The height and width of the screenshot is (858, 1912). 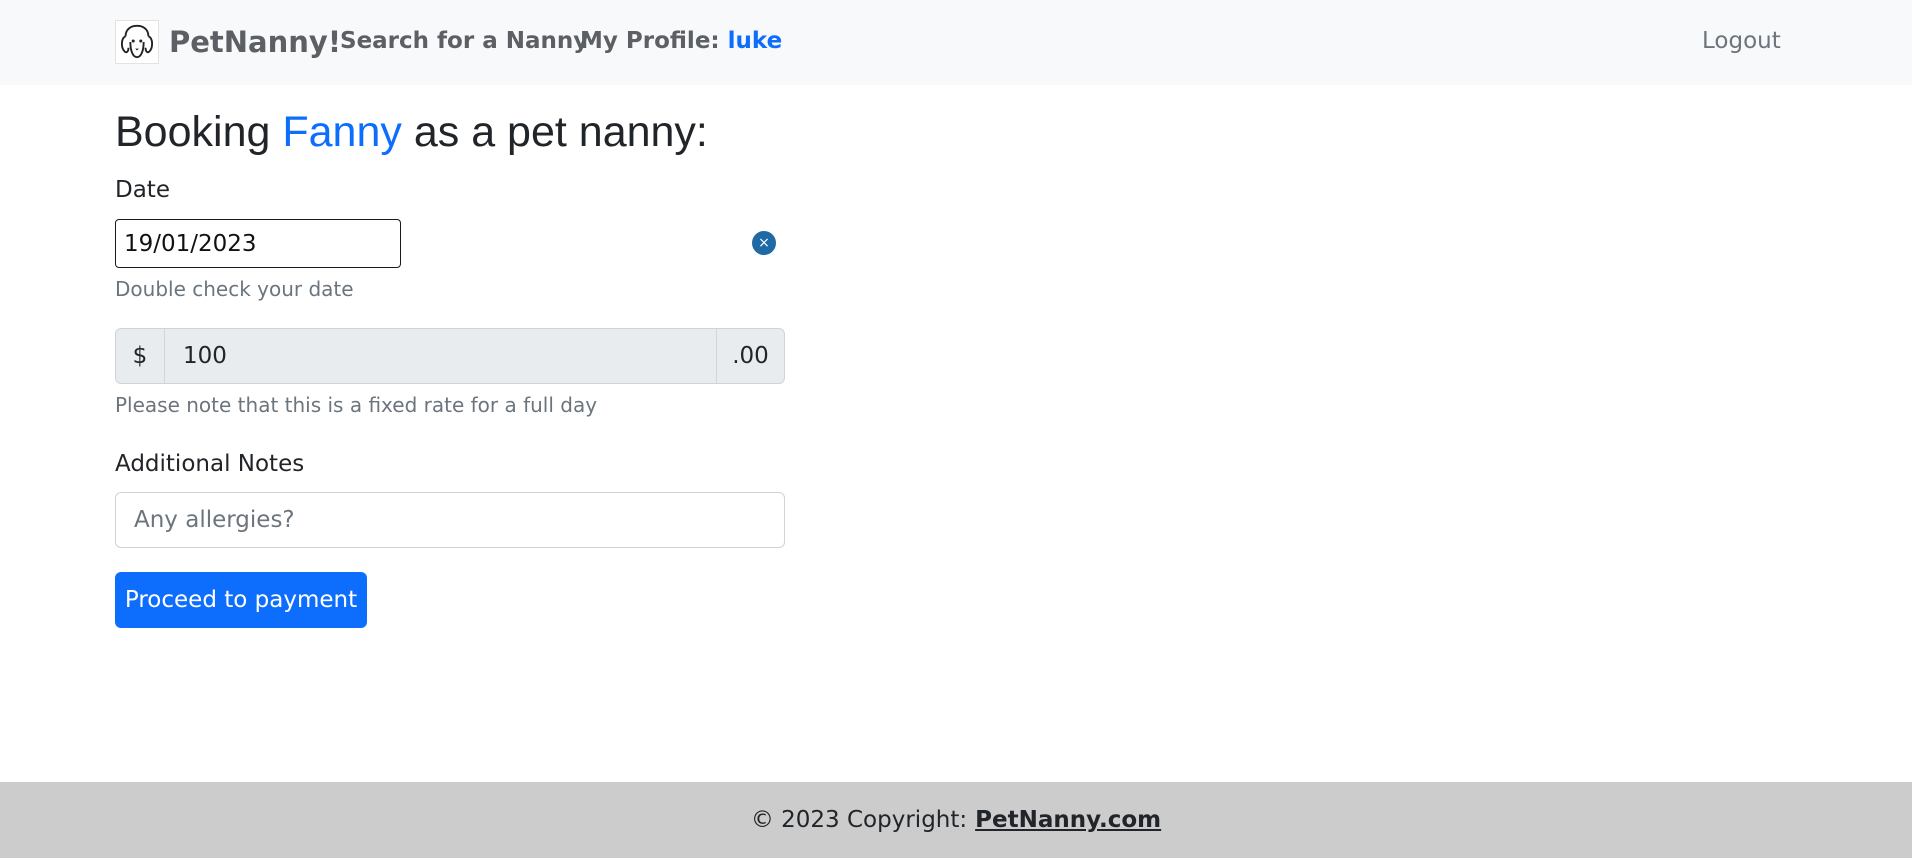 What do you see at coordinates (258, 243) in the screenshot?
I see `date-input` at bounding box center [258, 243].